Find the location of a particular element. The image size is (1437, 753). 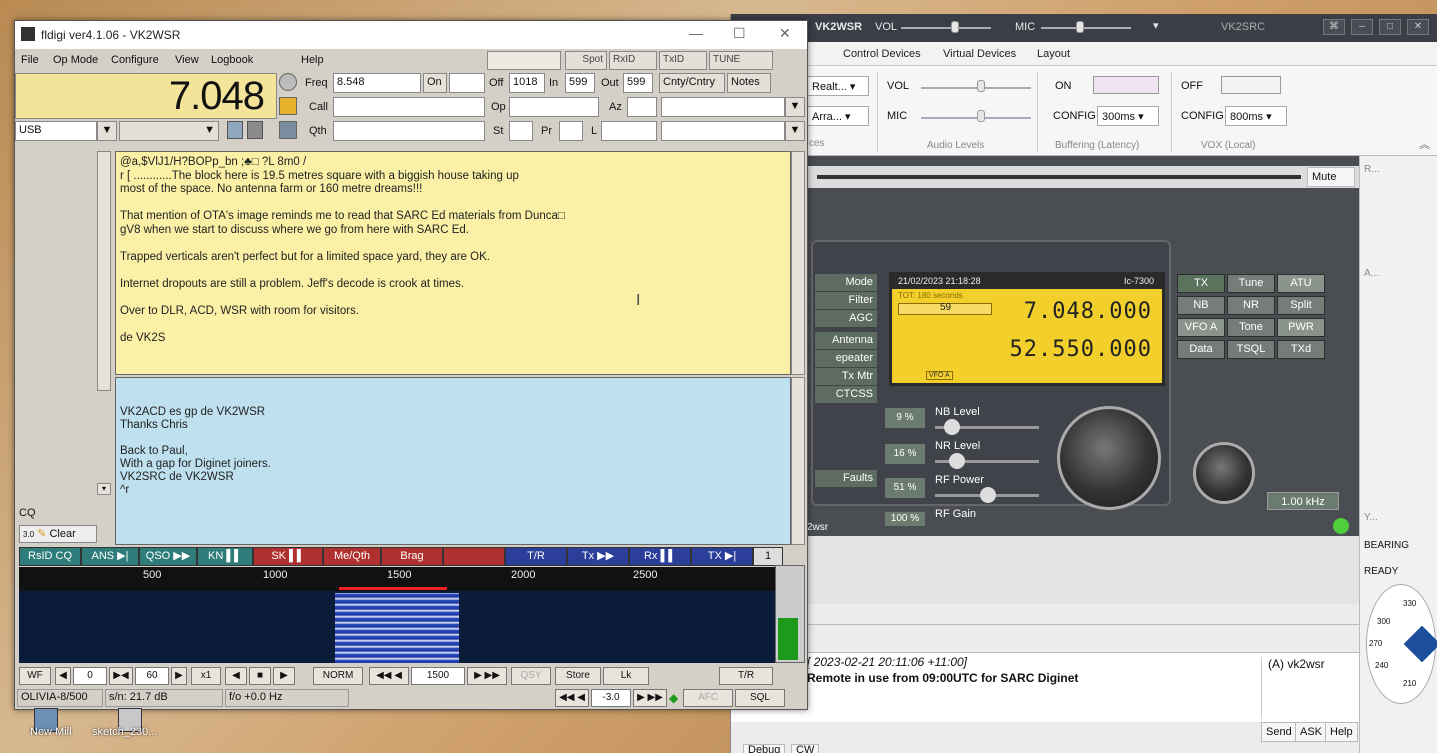

pause-button: ■ is located at coordinates (260, 676).